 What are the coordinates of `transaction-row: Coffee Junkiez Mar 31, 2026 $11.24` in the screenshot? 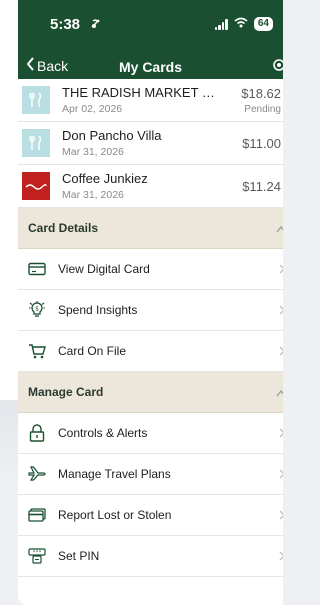 It's located at (150, 186).